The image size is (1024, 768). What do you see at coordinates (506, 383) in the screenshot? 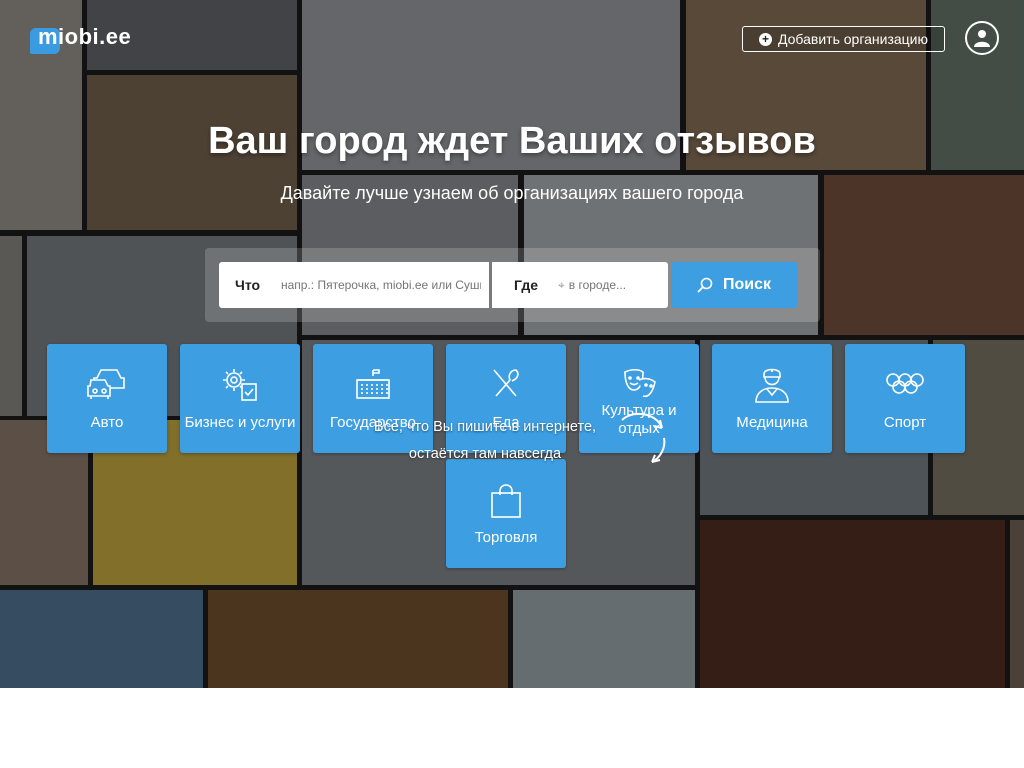
I see `fork-knife-icon` at bounding box center [506, 383].